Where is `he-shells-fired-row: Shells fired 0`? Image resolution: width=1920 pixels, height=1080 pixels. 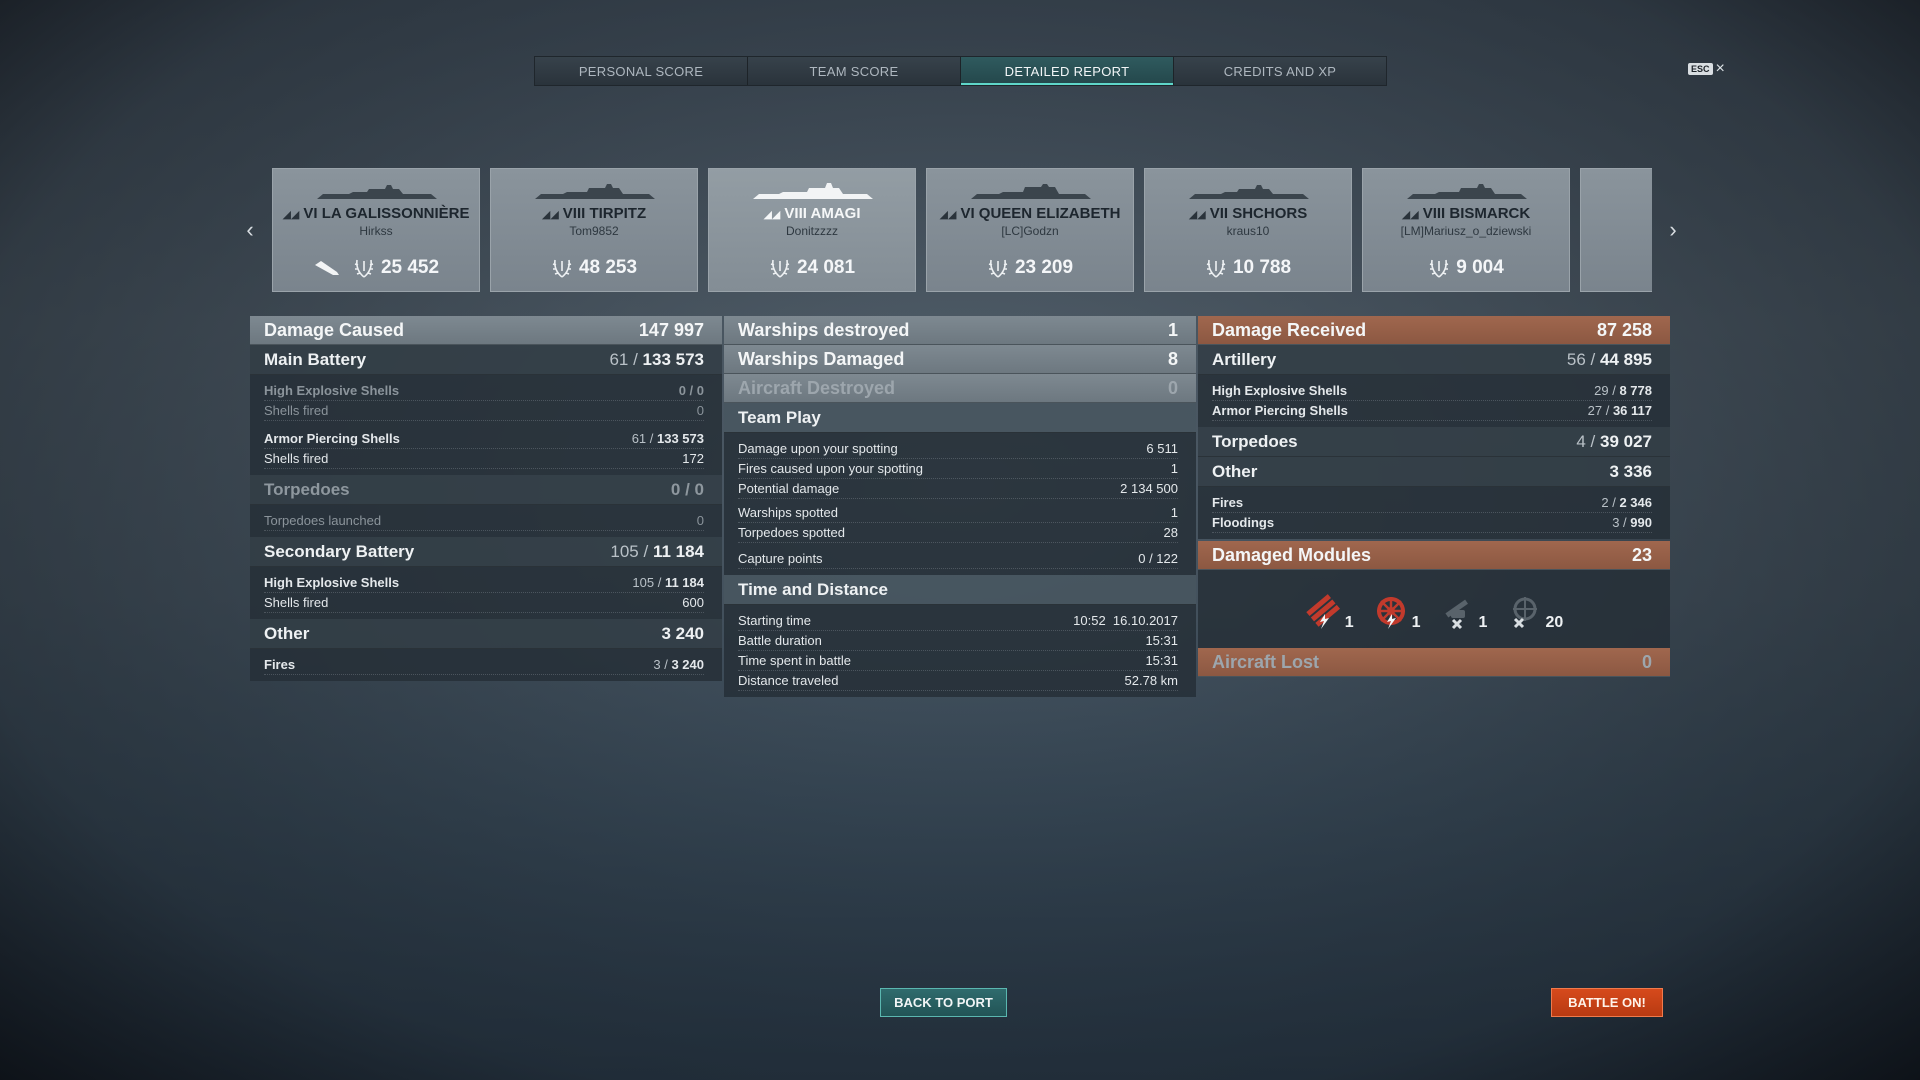 he-shells-fired-row: Shells fired 0 is located at coordinates (484, 411).